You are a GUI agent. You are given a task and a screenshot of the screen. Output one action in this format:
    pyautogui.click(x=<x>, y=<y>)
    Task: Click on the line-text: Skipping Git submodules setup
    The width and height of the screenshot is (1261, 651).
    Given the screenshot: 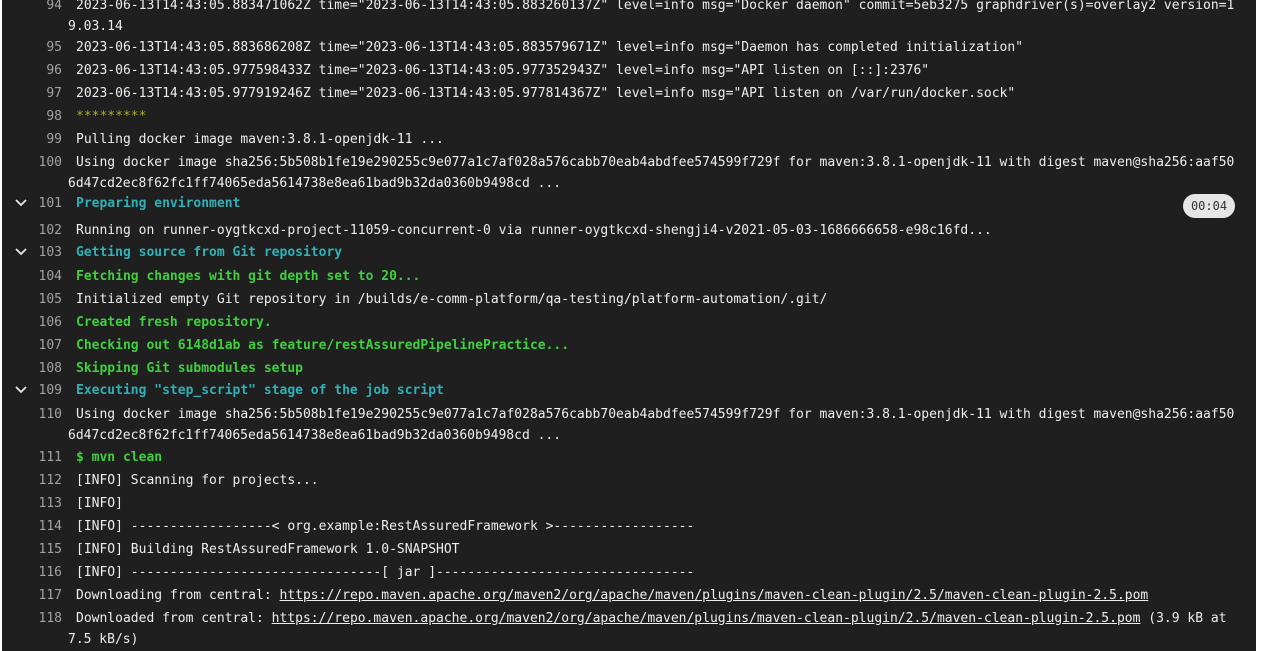 What is the action you would take?
    pyautogui.click(x=189, y=368)
    